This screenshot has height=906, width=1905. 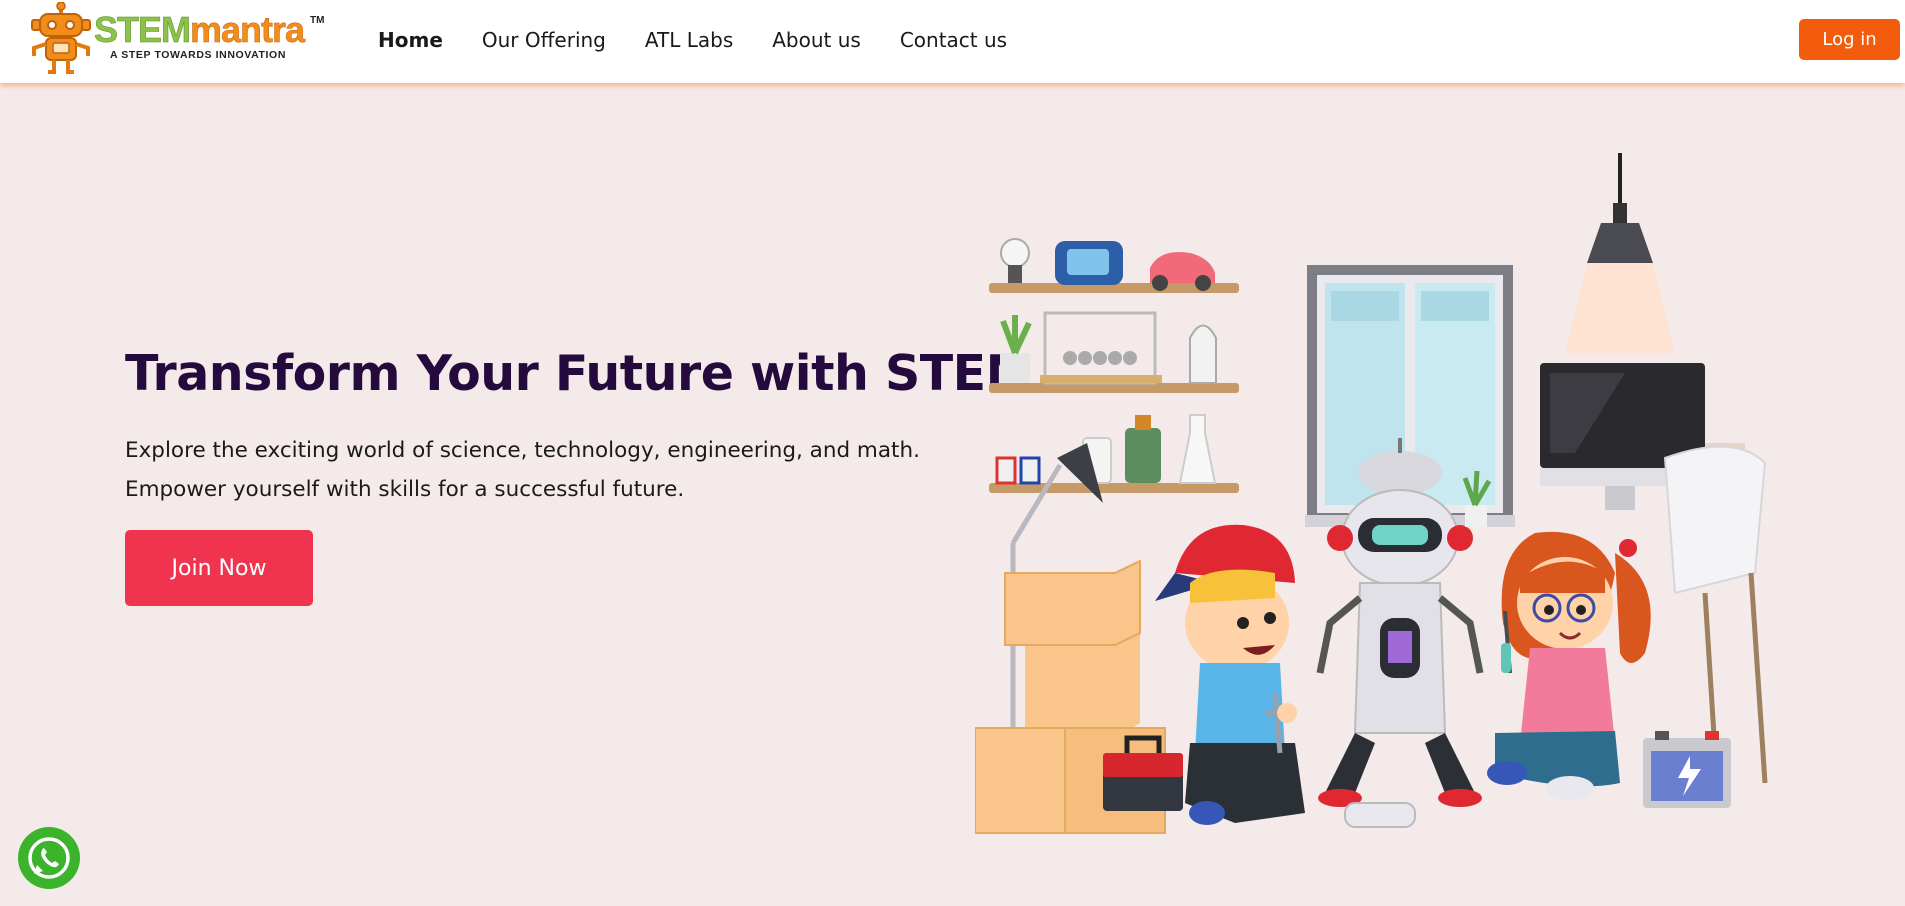 What do you see at coordinates (317, 20) in the screenshot?
I see `trademark-mark: TM` at bounding box center [317, 20].